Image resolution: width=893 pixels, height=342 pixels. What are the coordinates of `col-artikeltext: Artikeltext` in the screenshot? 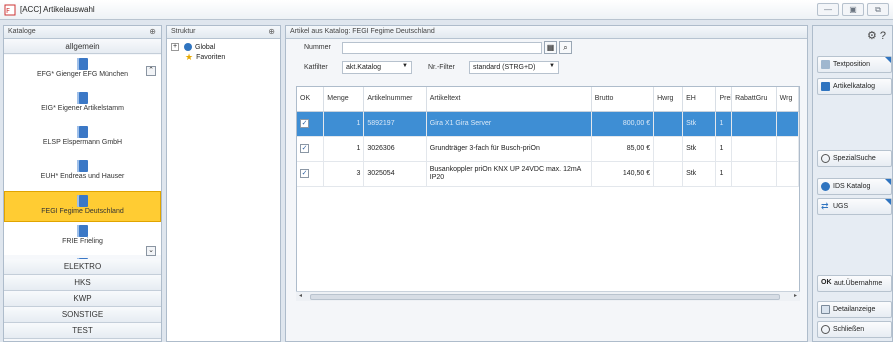 It's located at (509, 99).